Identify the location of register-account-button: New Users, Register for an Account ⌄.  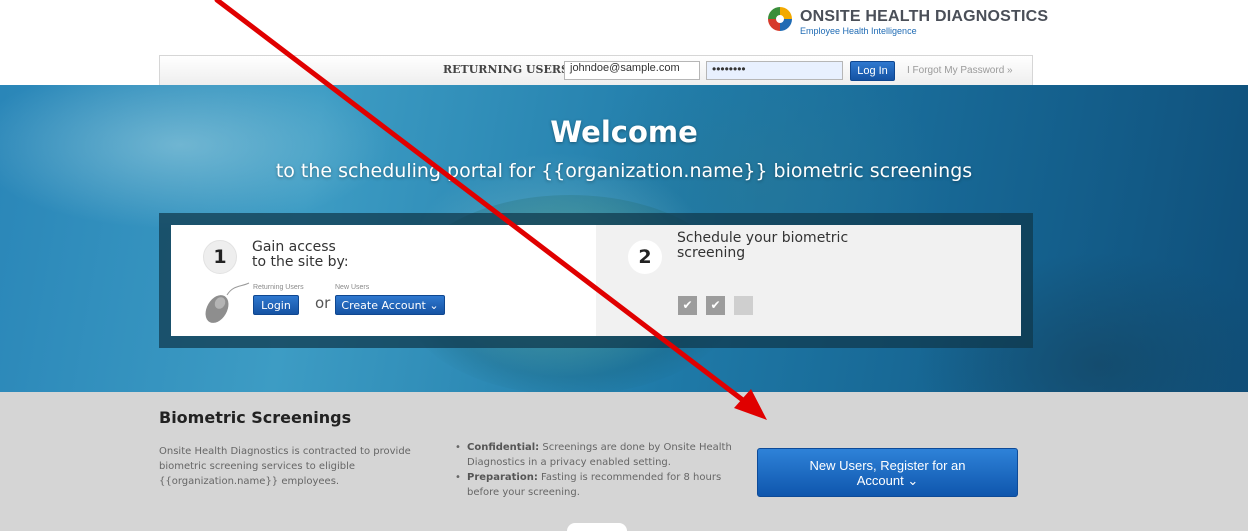
(887, 472).